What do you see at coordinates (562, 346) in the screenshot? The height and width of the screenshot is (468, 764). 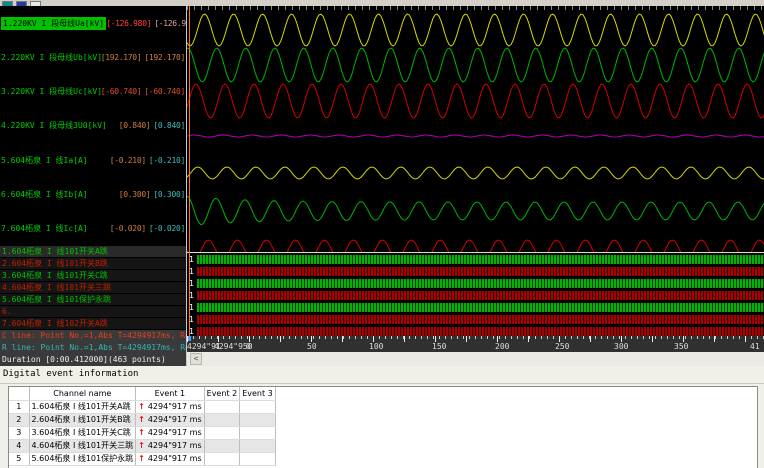 I see `ruler-time-label: 250` at bounding box center [562, 346].